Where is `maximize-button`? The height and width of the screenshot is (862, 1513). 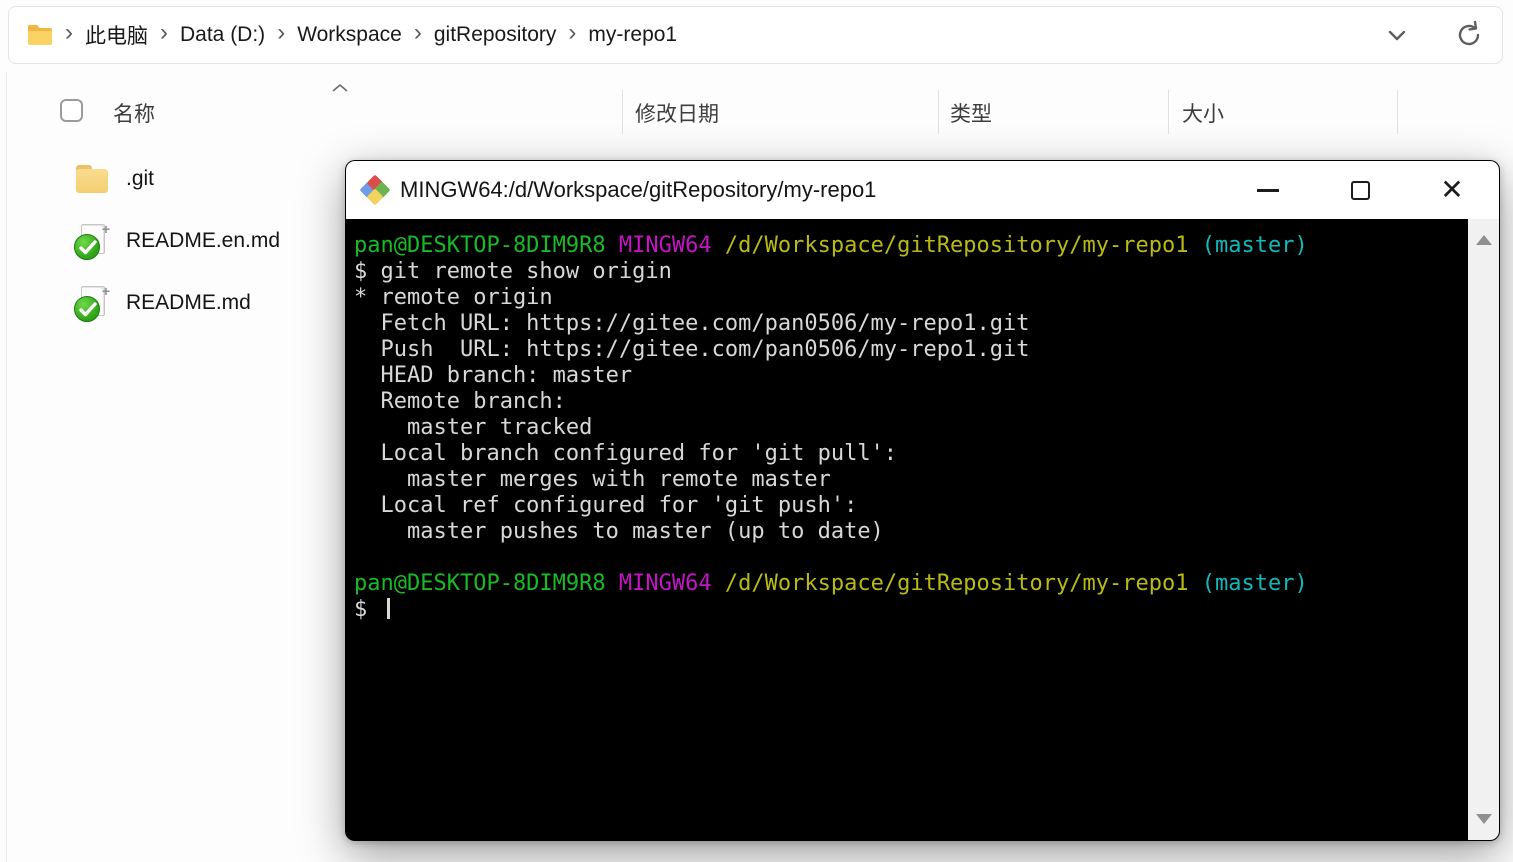 maximize-button is located at coordinates (1360, 190).